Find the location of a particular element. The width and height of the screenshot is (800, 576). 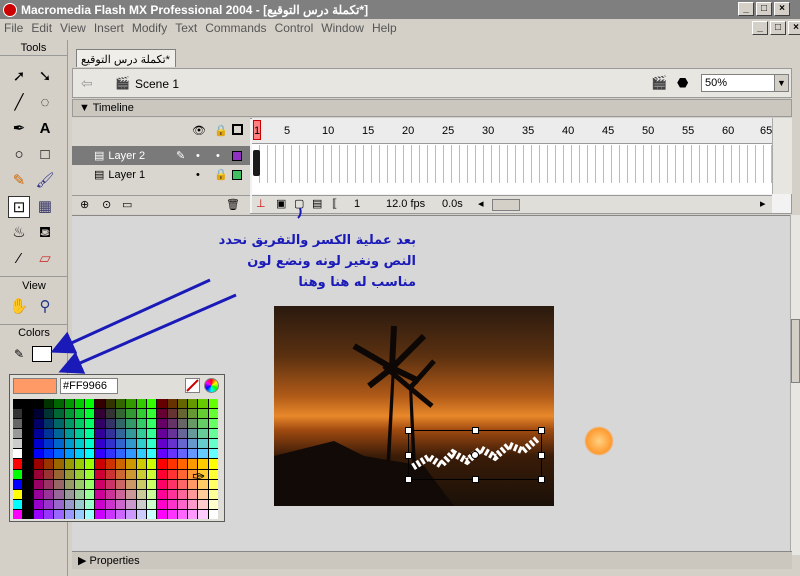

insert-layer-icon: ⊕ is located at coordinates (84, 204).